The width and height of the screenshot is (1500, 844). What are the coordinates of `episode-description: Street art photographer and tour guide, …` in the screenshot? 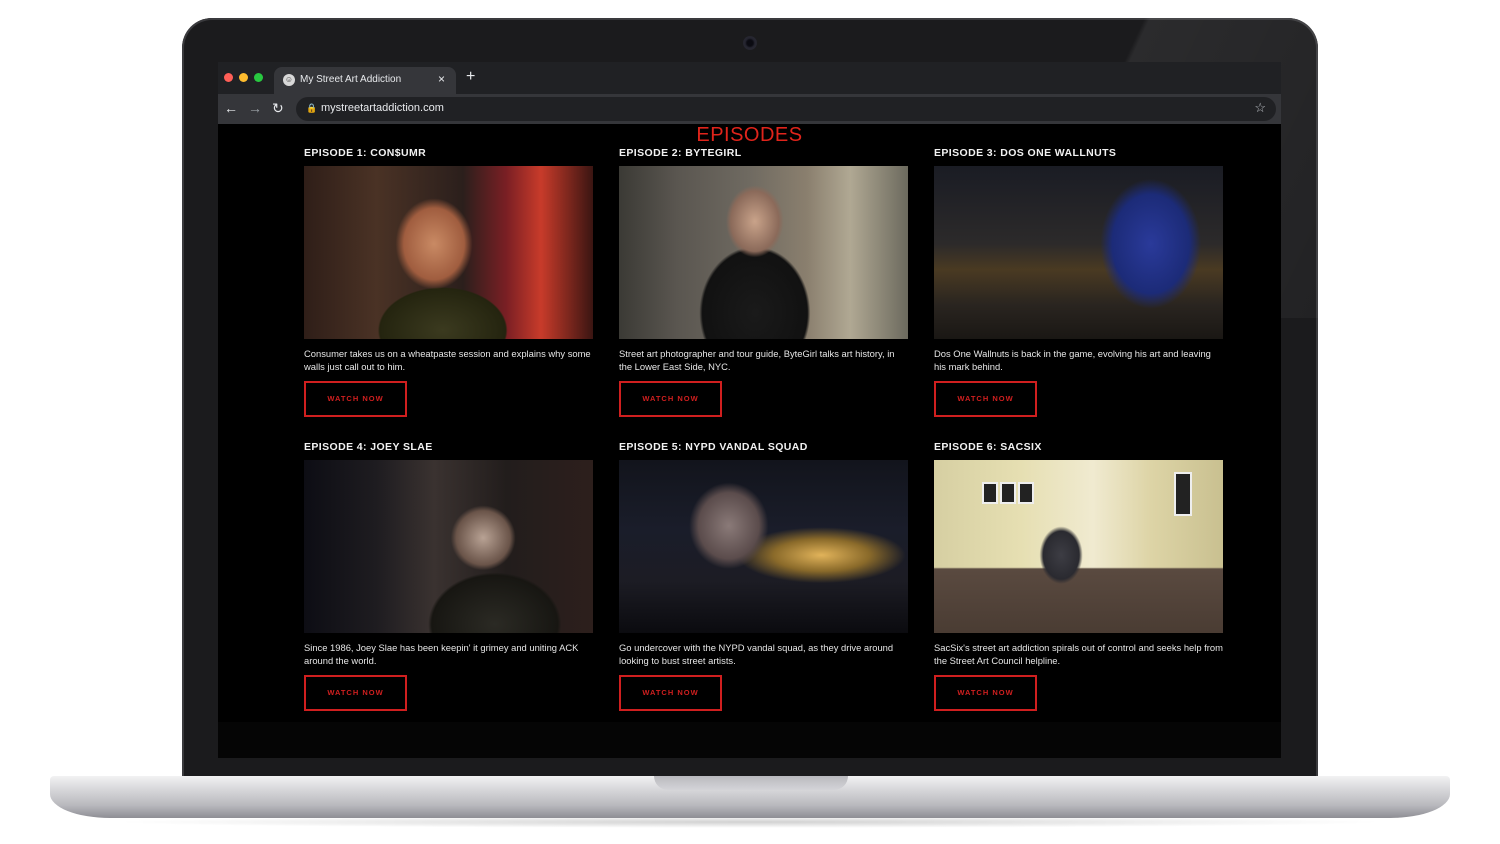 It's located at (757, 360).